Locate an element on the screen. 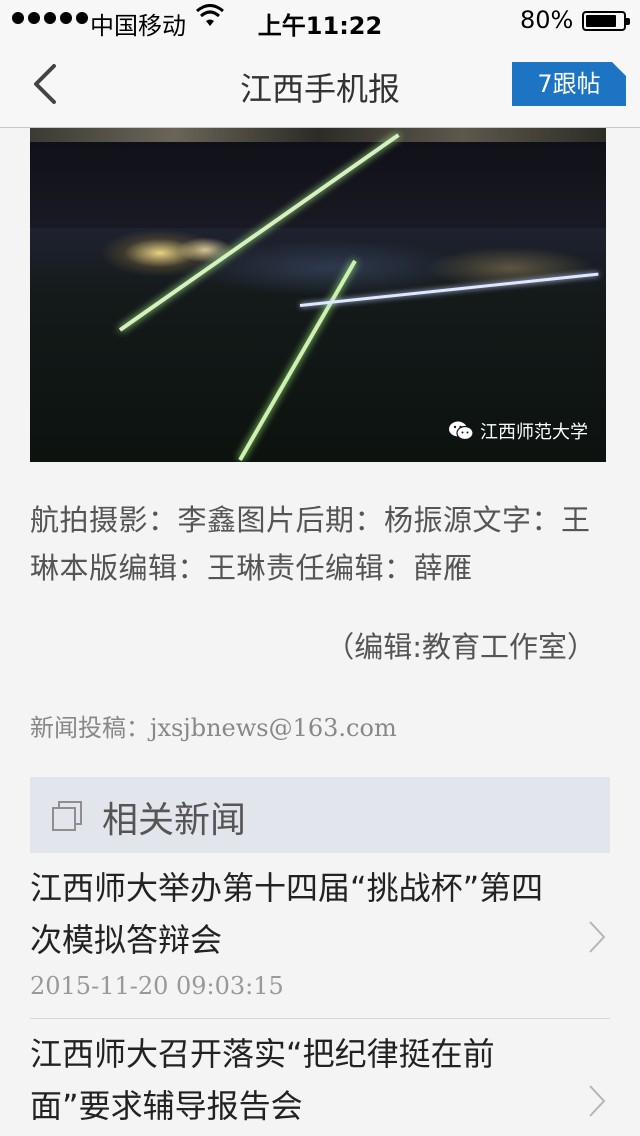  divider is located at coordinates (320, 1018).